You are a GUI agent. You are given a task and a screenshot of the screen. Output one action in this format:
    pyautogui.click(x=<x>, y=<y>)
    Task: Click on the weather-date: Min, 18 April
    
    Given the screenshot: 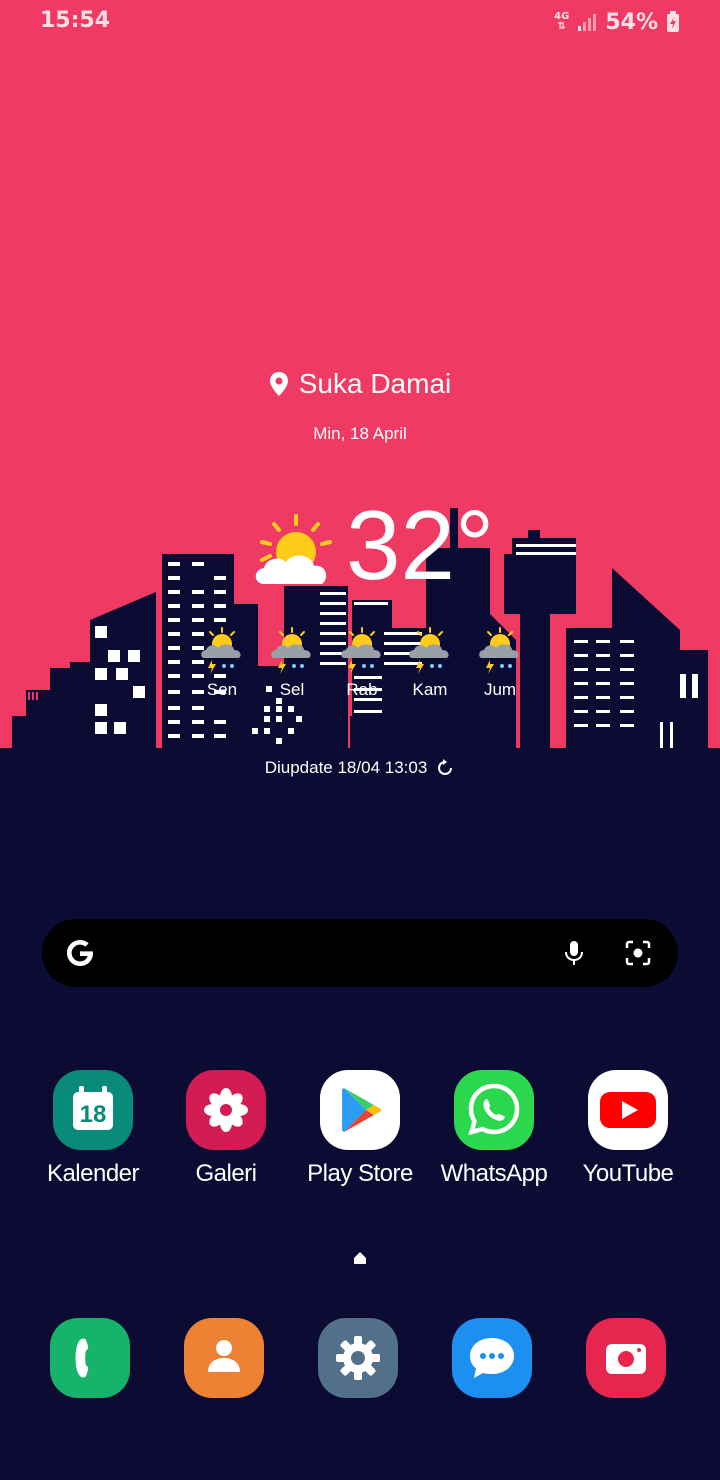 What is the action you would take?
    pyautogui.click(x=360, y=433)
    